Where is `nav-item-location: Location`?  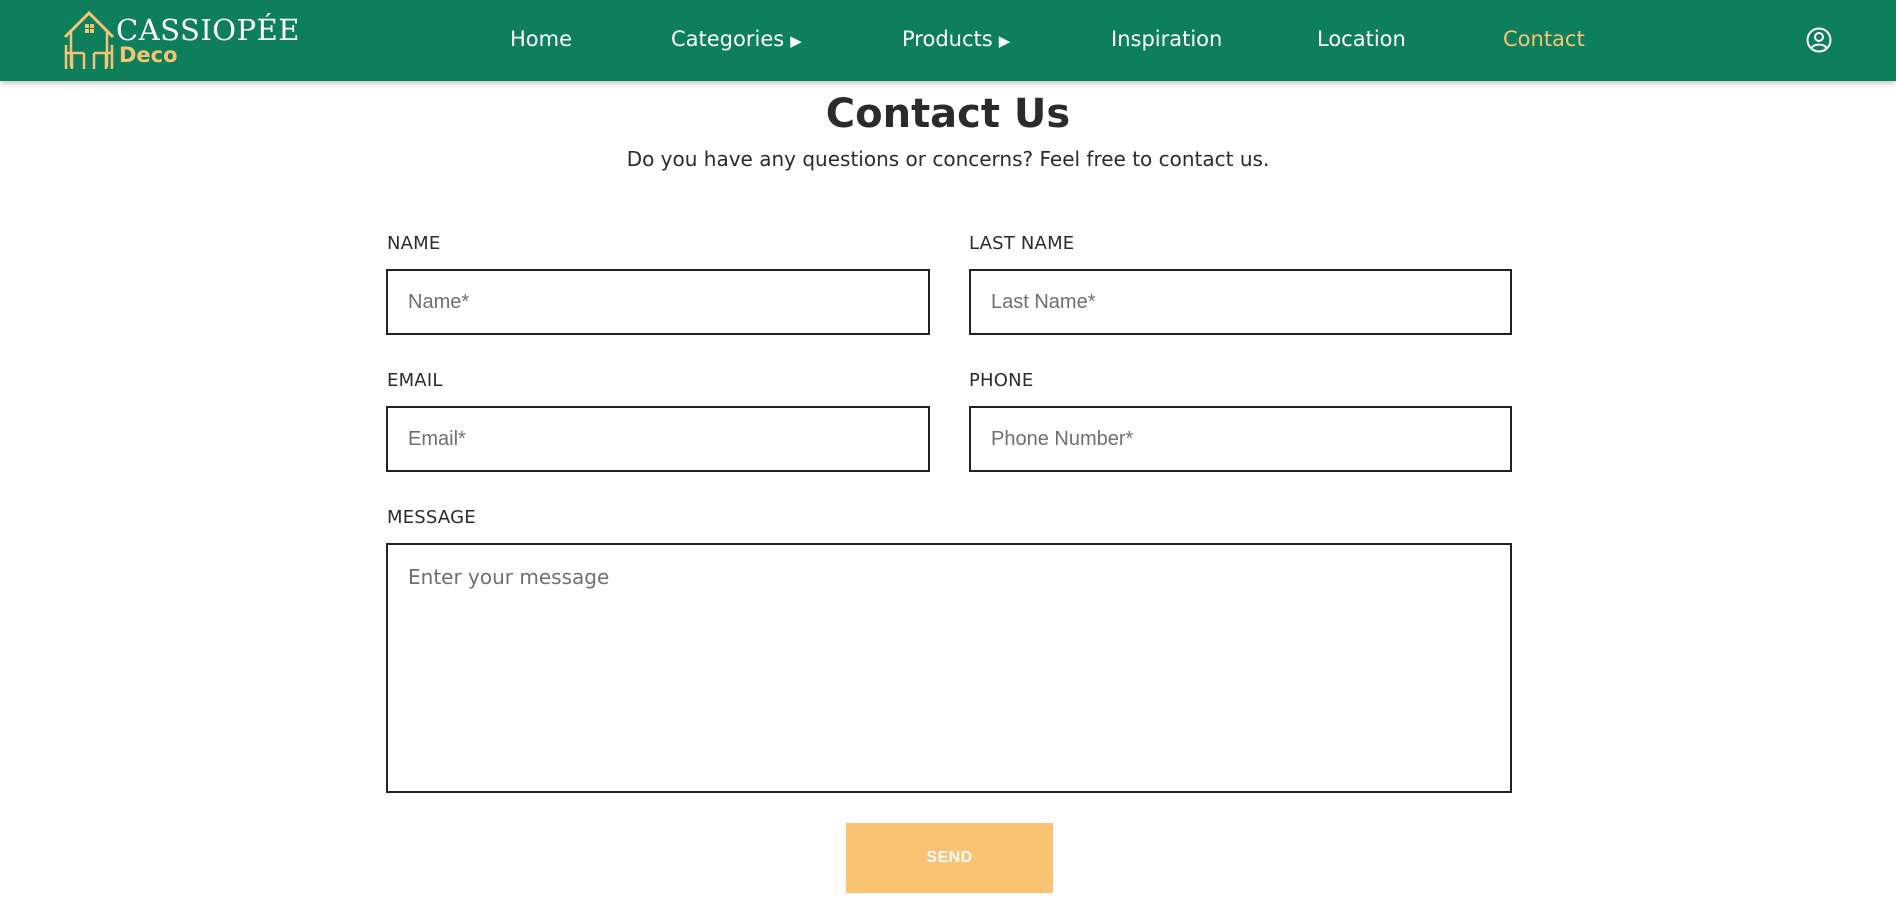 nav-item-location: Location is located at coordinates (1361, 40).